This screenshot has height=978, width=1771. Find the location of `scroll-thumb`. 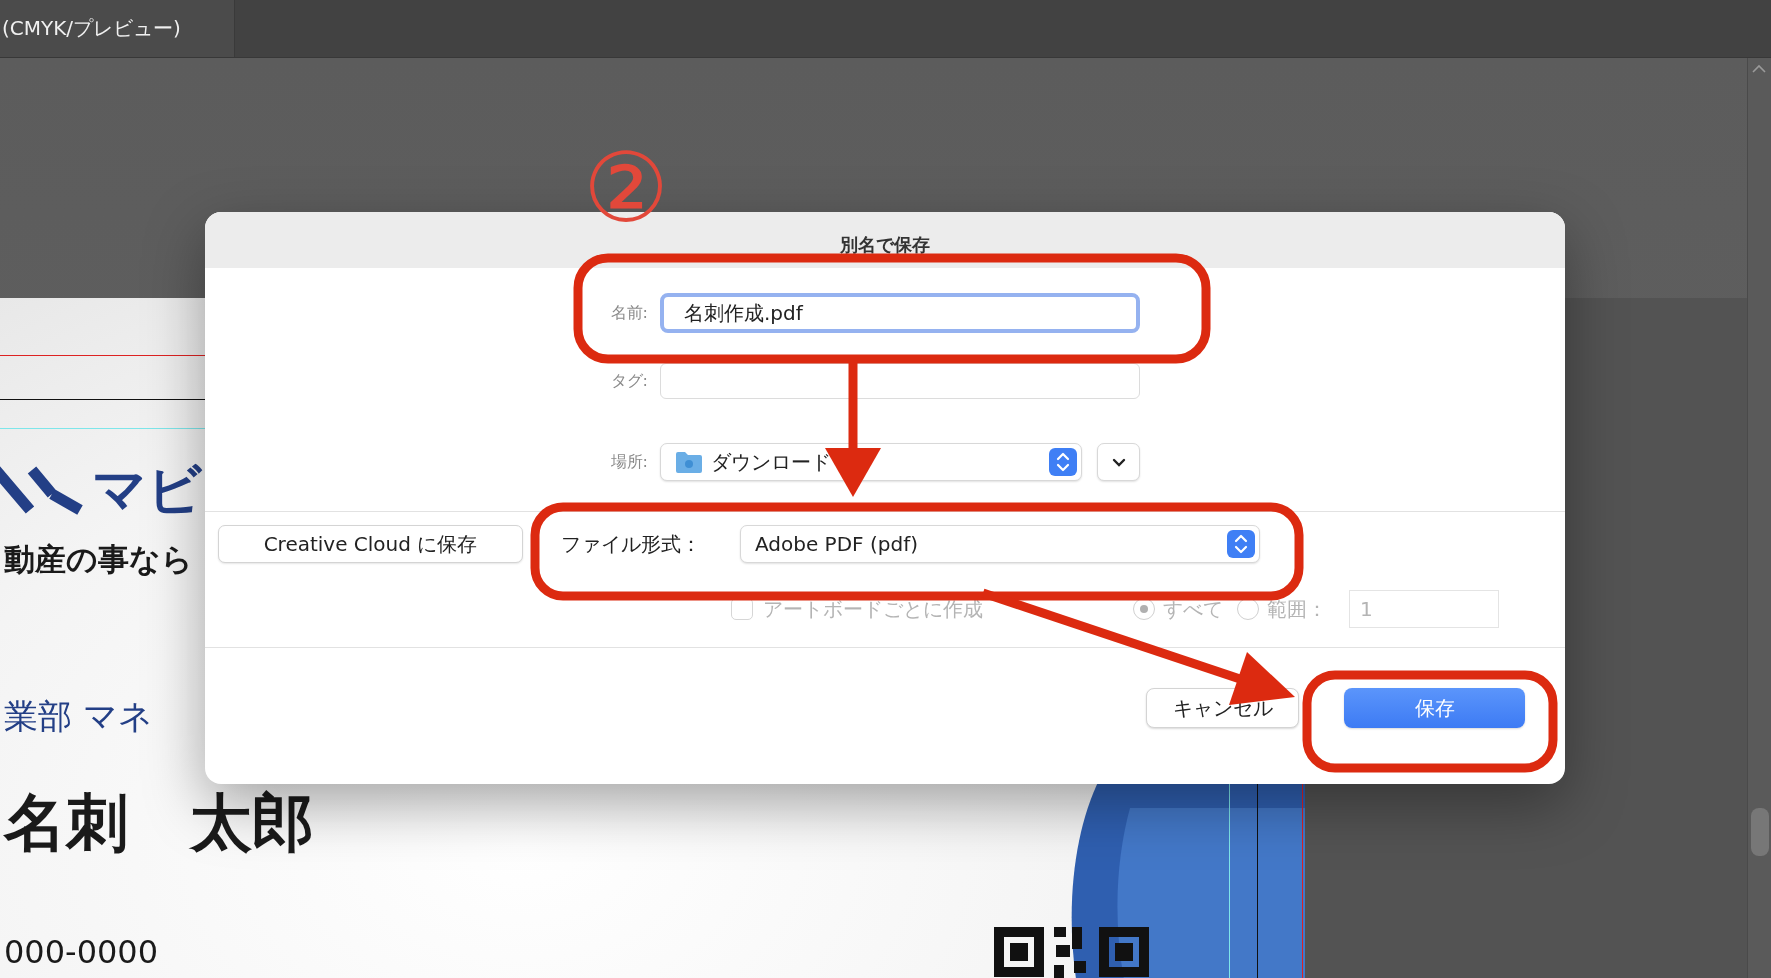

scroll-thumb is located at coordinates (1760, 832).